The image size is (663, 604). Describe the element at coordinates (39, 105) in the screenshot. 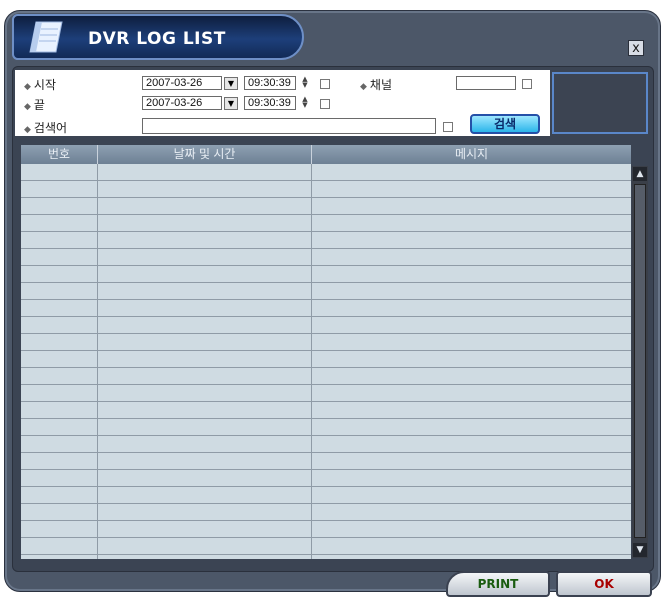

I see `end-label: 끝` at that location.